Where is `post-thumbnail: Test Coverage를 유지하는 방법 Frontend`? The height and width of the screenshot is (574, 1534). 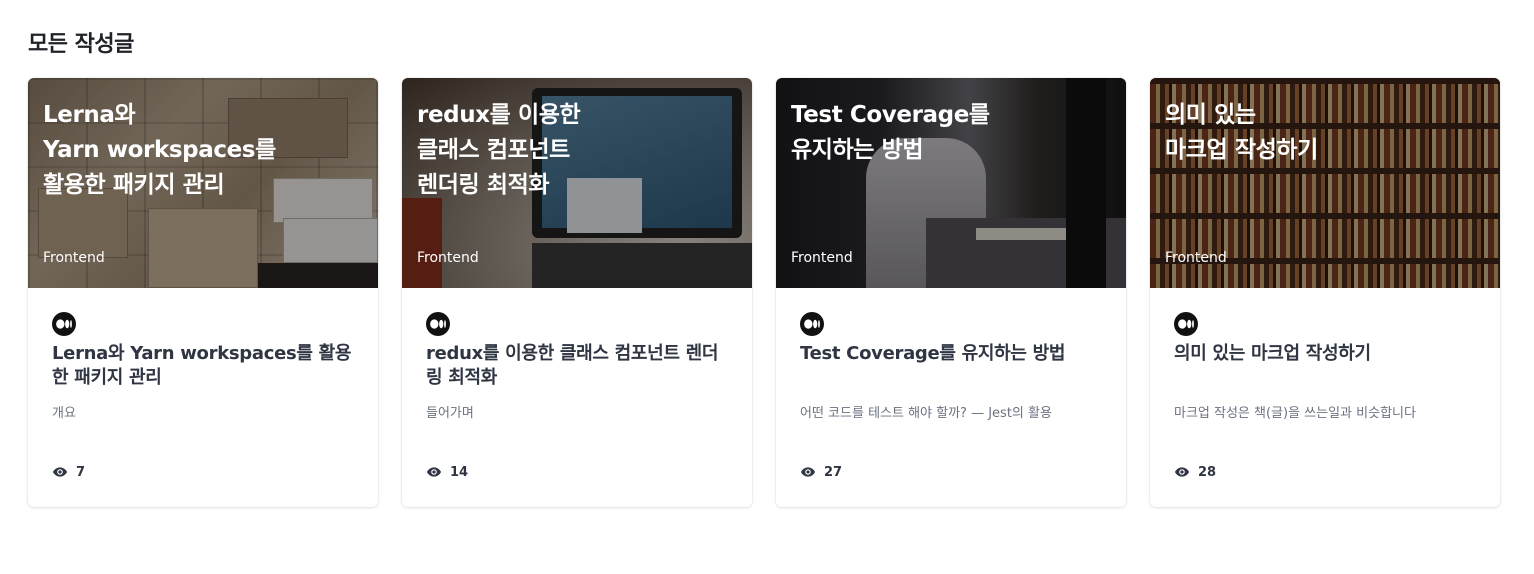 post-thumbnail: Test Coverage를 유지하는 방법 Frontend is located at coordinates (951, 183).